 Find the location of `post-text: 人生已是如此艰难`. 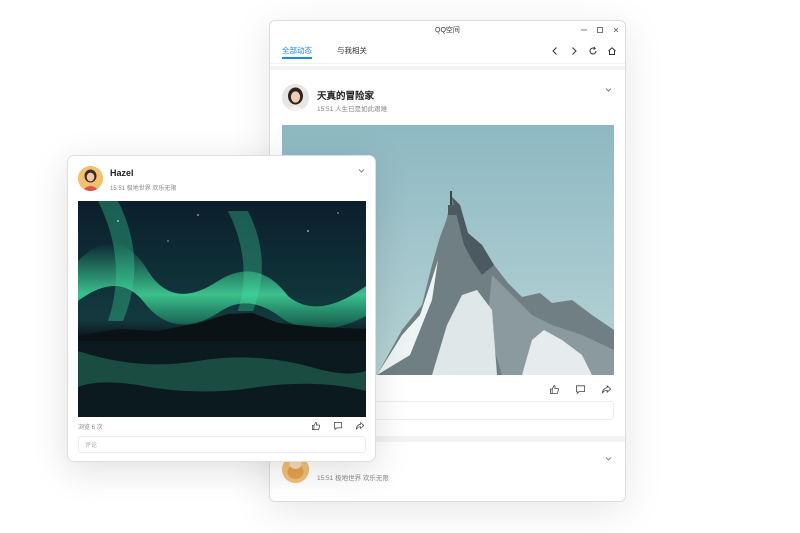

post-text: 人生已是如此艰难 is located at coordinates (361, 109).